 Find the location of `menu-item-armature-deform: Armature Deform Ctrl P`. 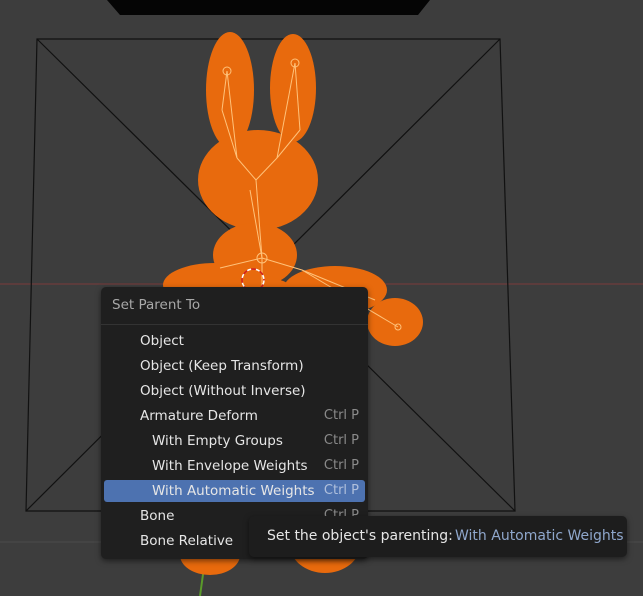

menu-item-armature-deform: Armature Deform Ctrl P is located at coordinates (234, 416).